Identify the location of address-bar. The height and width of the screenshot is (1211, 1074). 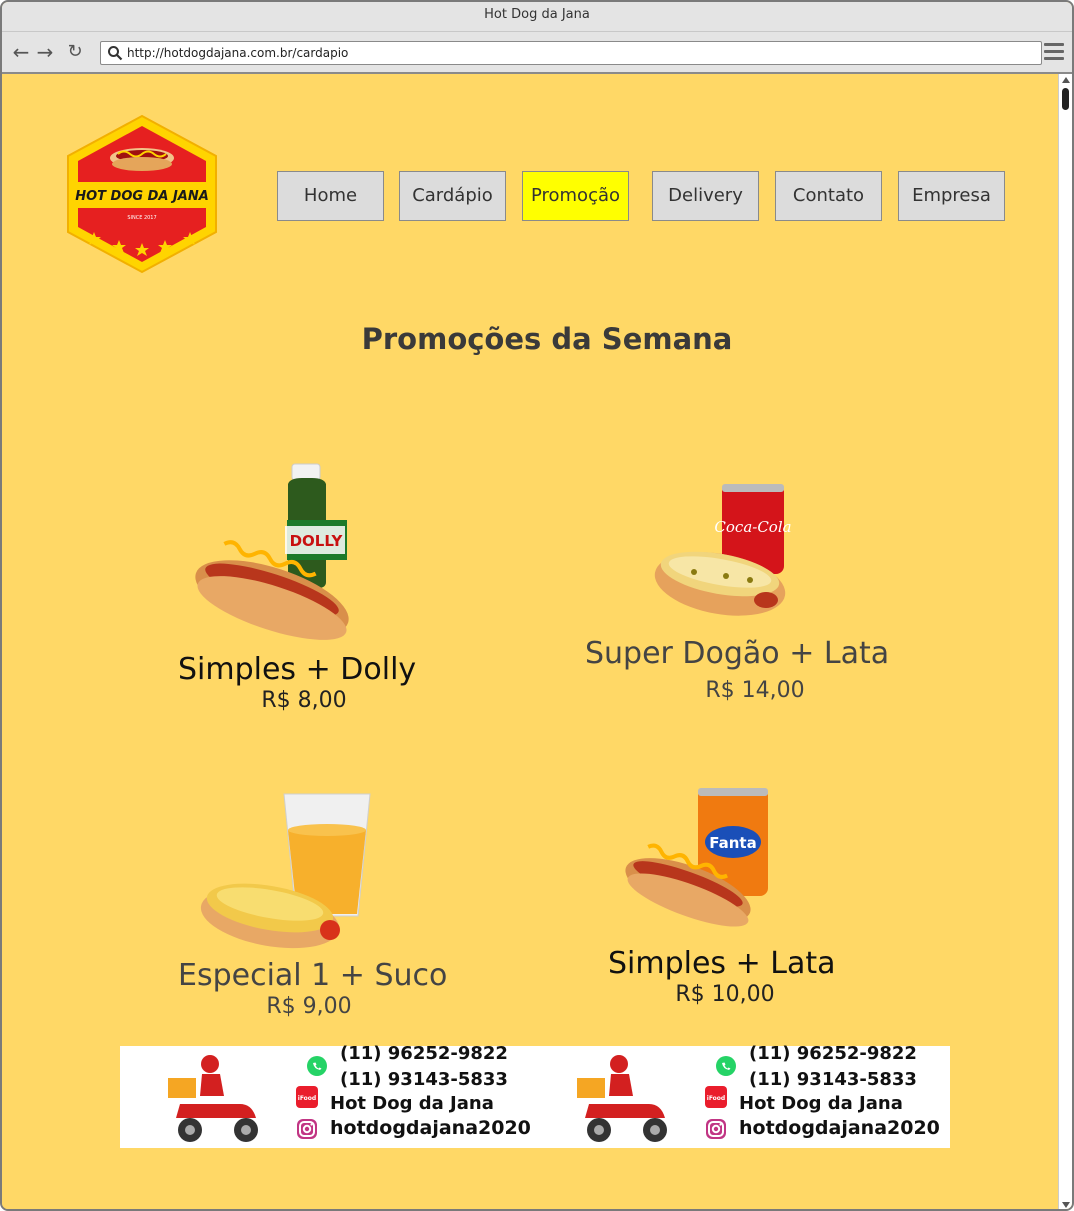
(571, 53).